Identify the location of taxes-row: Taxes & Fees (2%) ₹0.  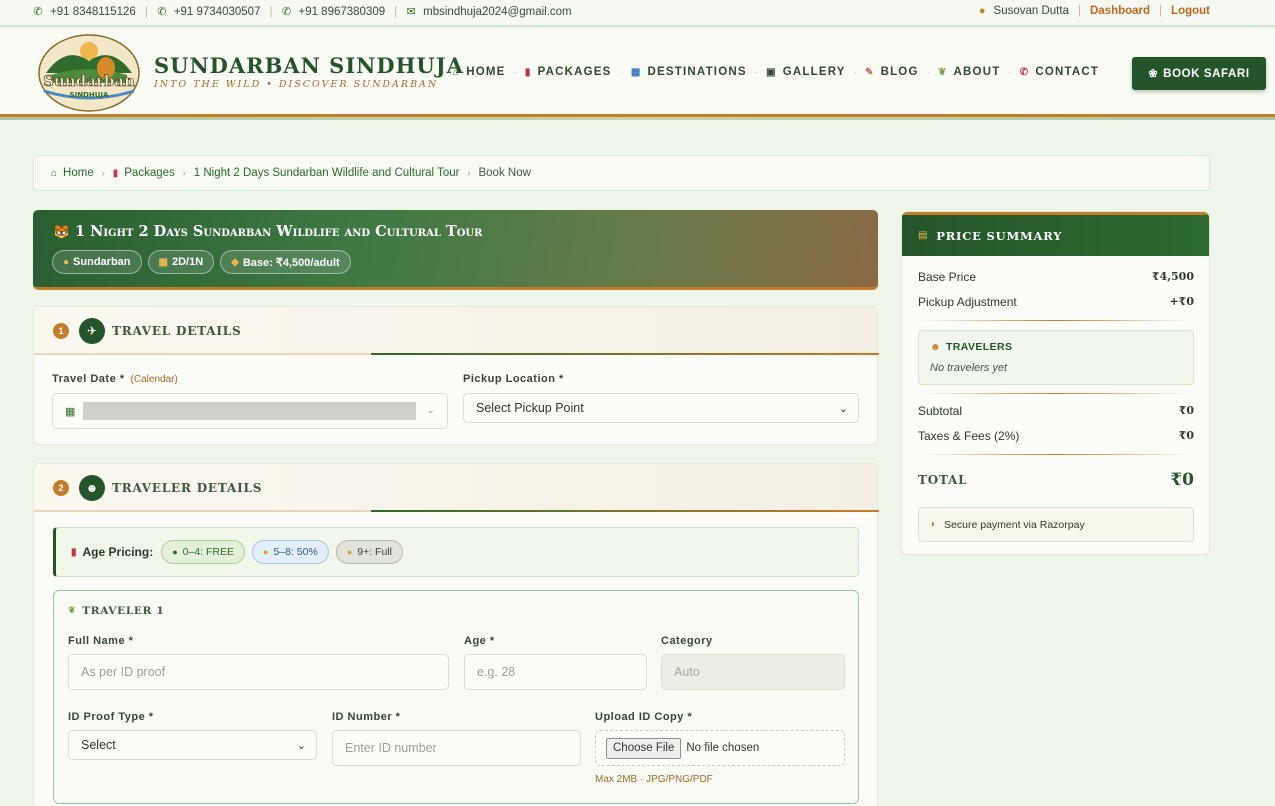
(1056, 436).